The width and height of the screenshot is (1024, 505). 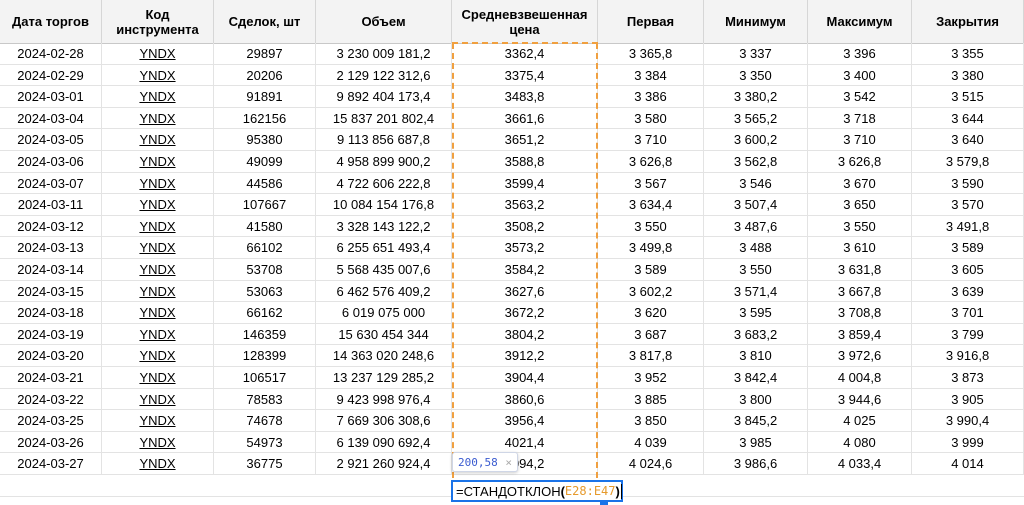 I want to click on cell-open: 3 499,8, so click(x=651, y=248).